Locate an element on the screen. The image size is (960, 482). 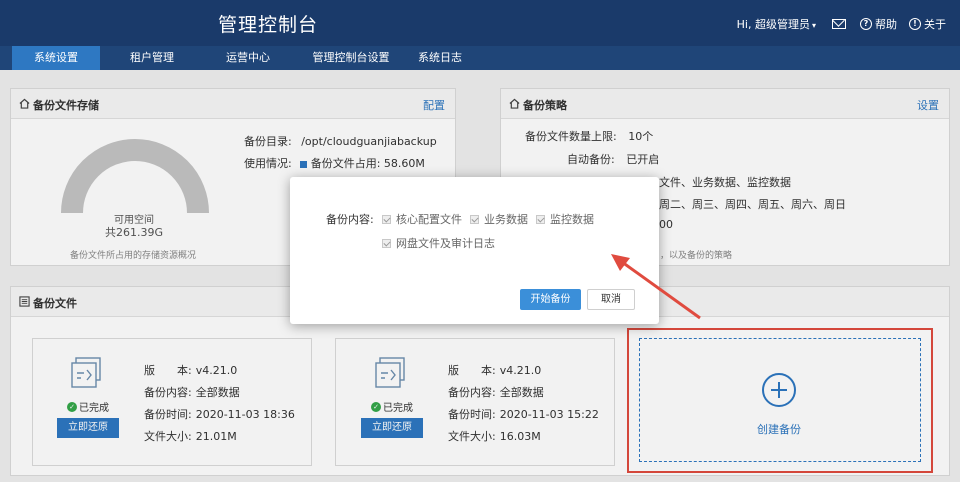
chevron-down-icon: ▾ is located at coordinates (813, 25).